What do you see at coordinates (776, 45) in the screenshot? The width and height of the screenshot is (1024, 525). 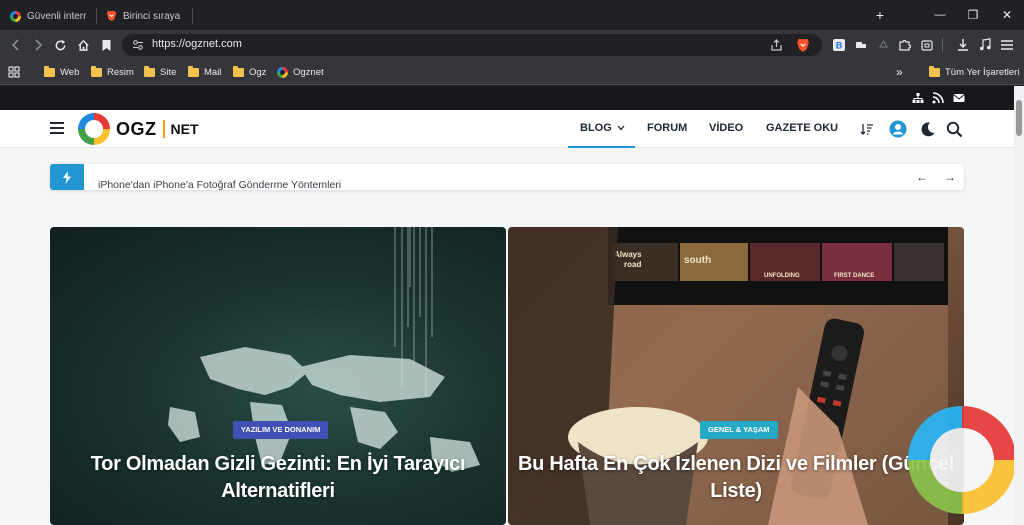 I see `share-icon` at bounding box center [776, 45].